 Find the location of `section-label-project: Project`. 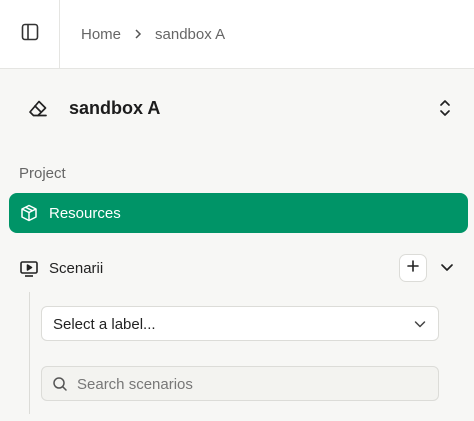

section-label-project: Project is located at coordinates (42, 173).